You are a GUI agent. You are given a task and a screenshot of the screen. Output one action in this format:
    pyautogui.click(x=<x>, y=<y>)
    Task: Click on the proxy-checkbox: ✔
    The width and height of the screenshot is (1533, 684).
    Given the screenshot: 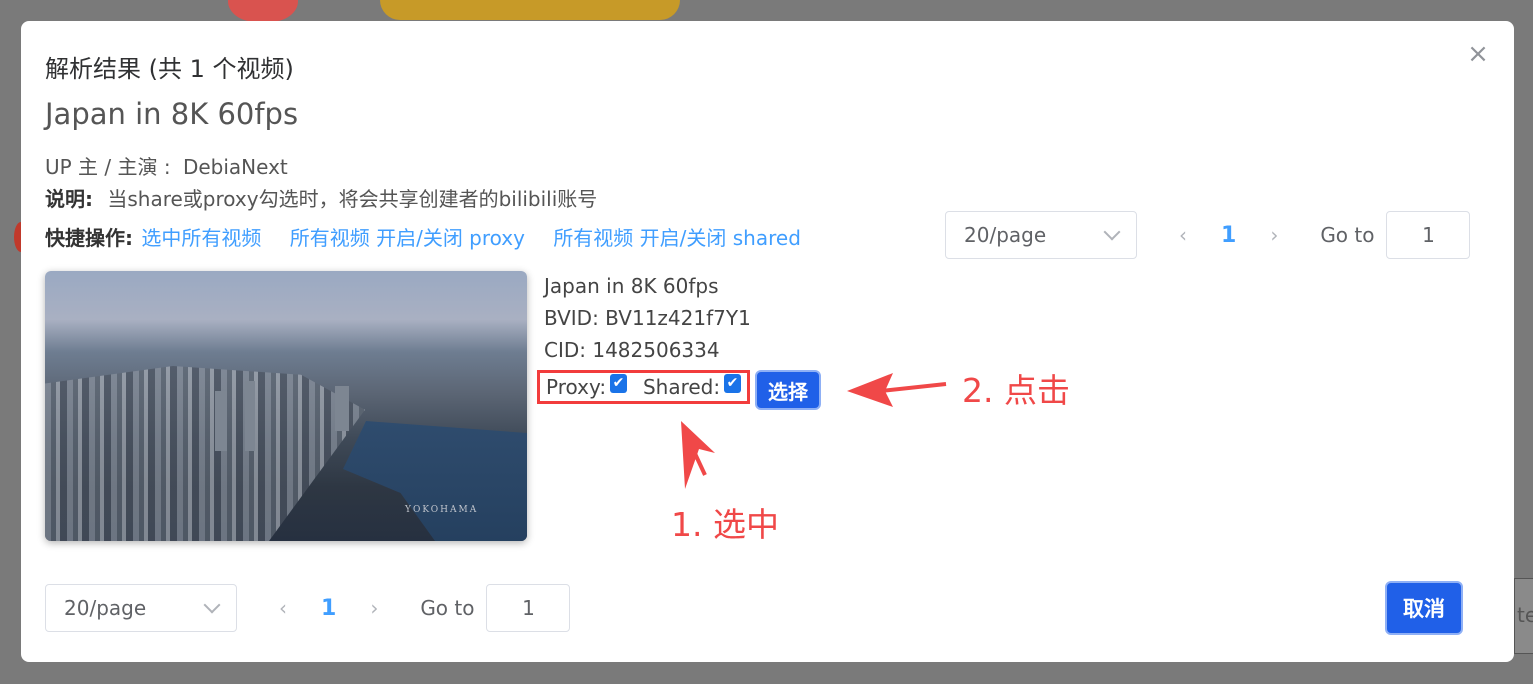 What is the action you would take?
    pyautogui.click(x=618, y=383)
    